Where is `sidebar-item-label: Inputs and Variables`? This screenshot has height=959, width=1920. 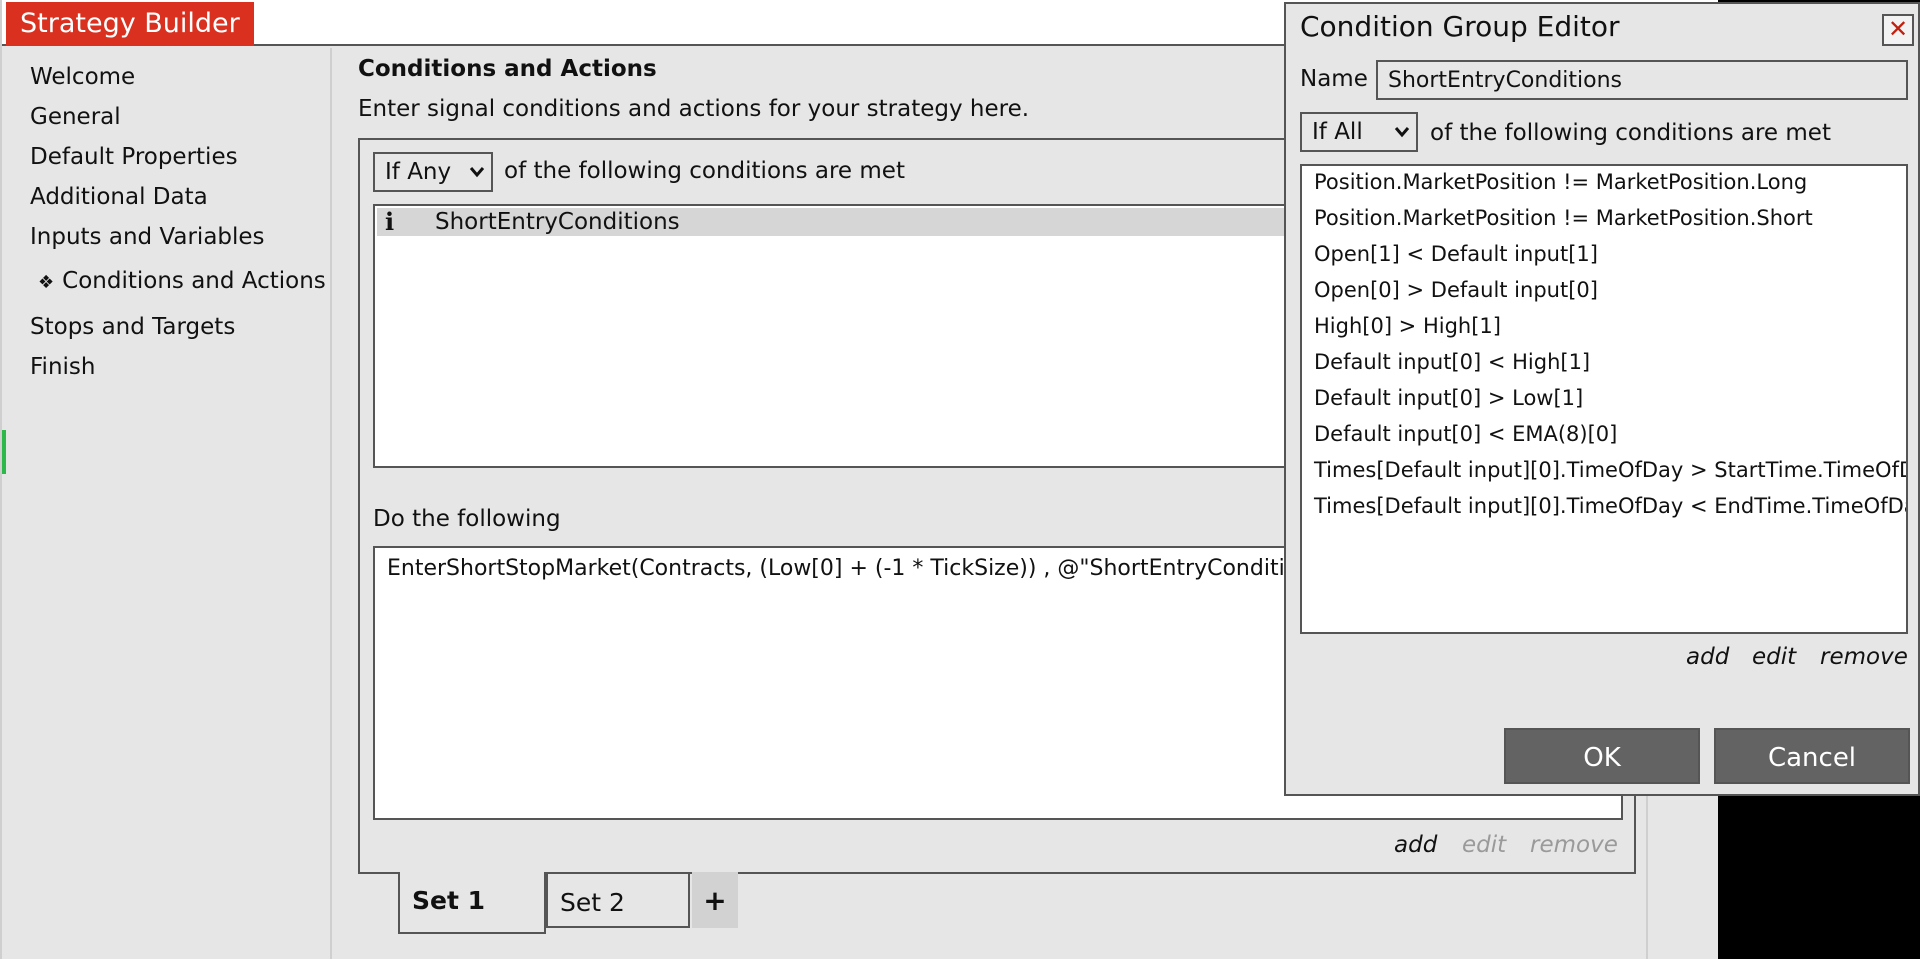
sidebar-item-label: Inputs and Variables is located at coordinates (147, 237).